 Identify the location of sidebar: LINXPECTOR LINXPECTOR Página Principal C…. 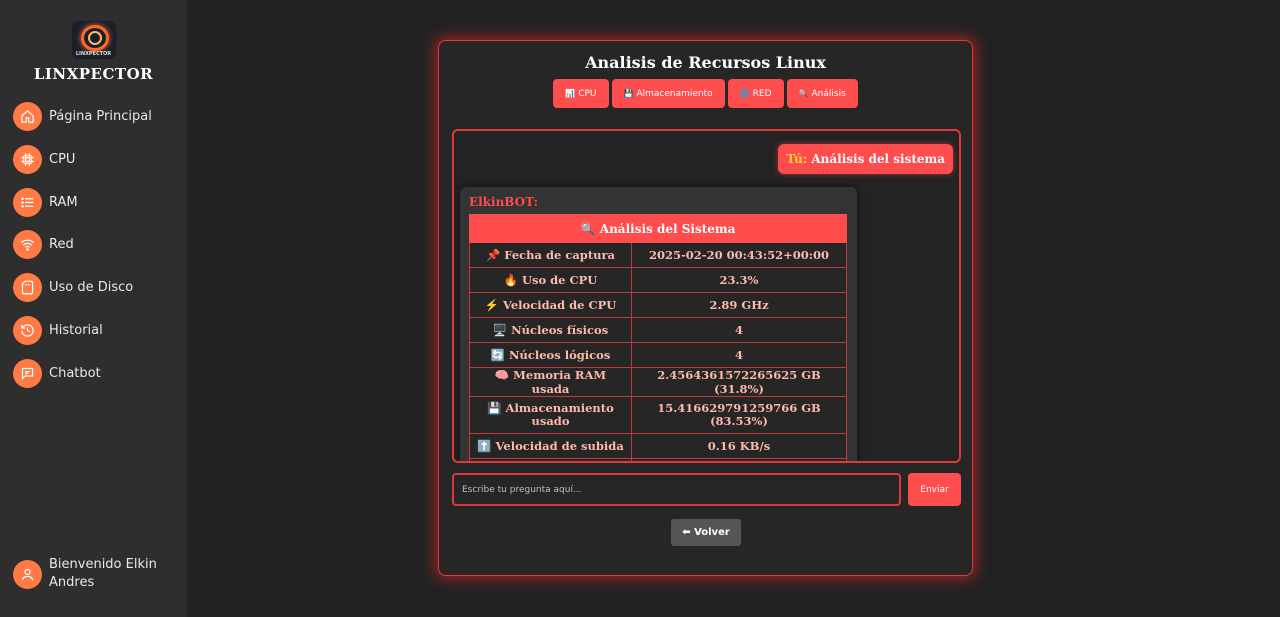
(93, 308).